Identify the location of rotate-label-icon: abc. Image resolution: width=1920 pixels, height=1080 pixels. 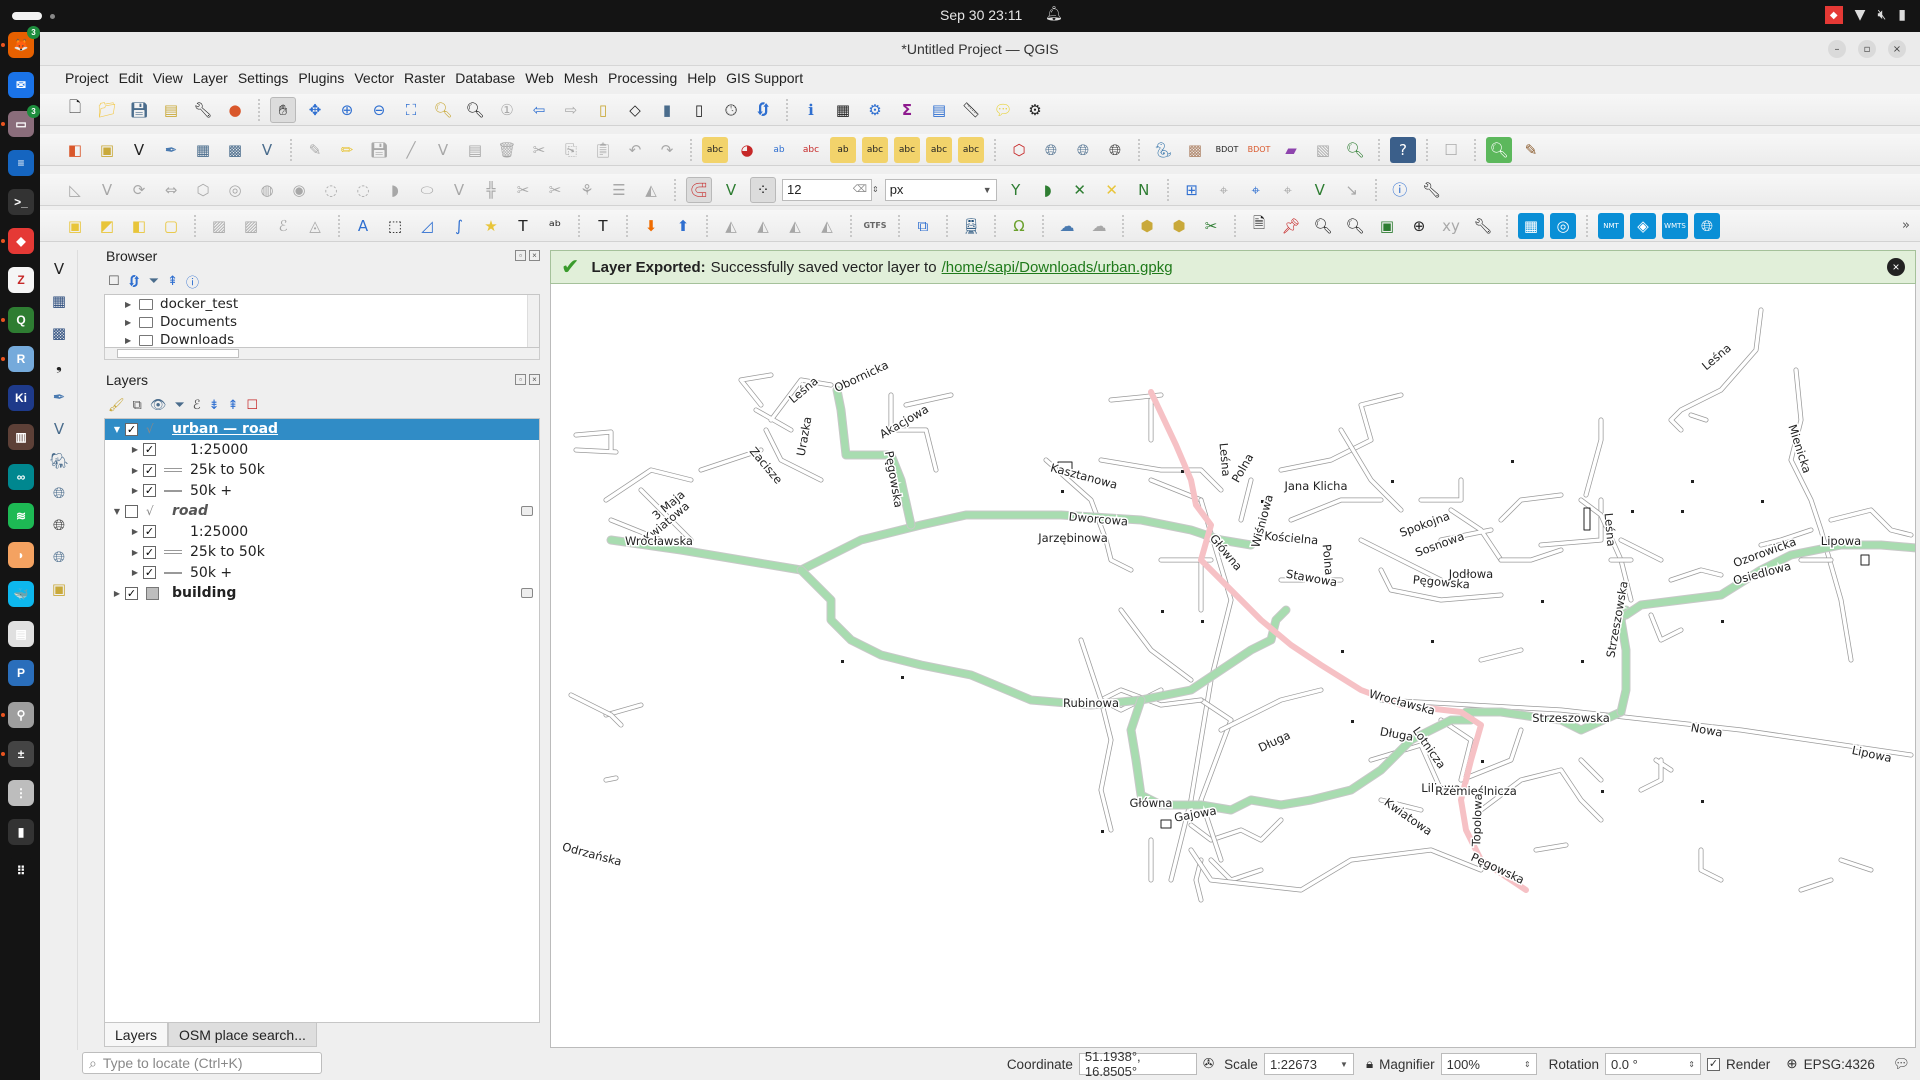
(939, 149).